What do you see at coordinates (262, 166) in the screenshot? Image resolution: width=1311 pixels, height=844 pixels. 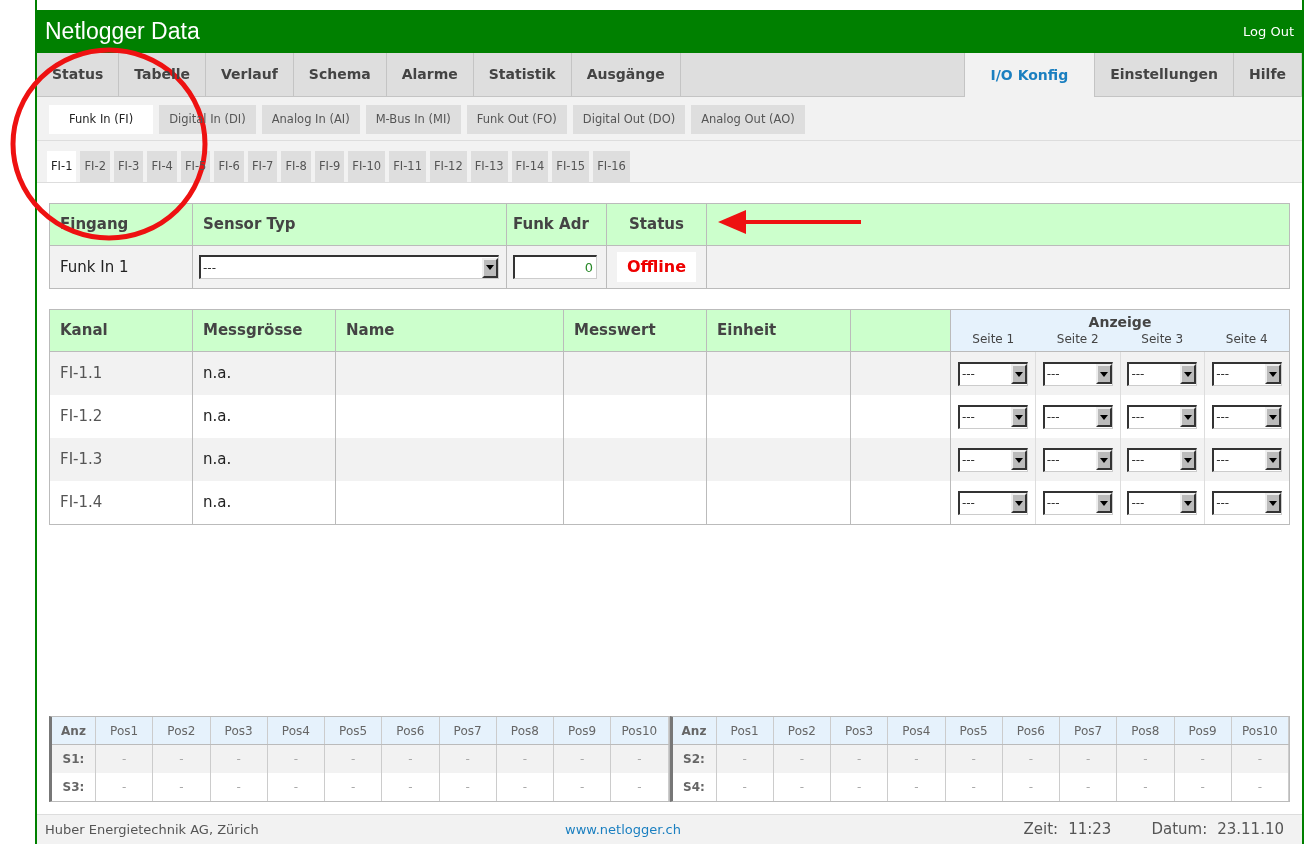 I see `channel-tab: FI-7` at bounding box center [262, 166].